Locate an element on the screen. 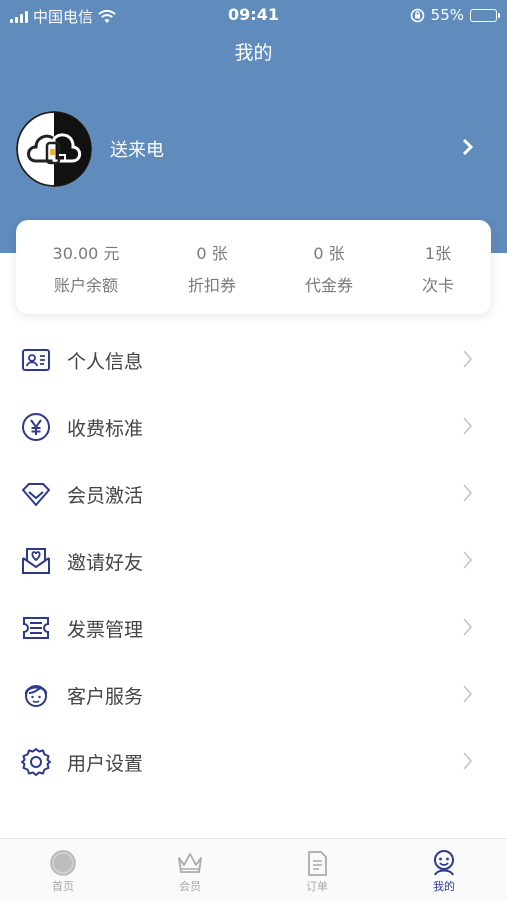 The image size is (507, 900). tab-mine: 我的 is located at coordinates (444, 869).